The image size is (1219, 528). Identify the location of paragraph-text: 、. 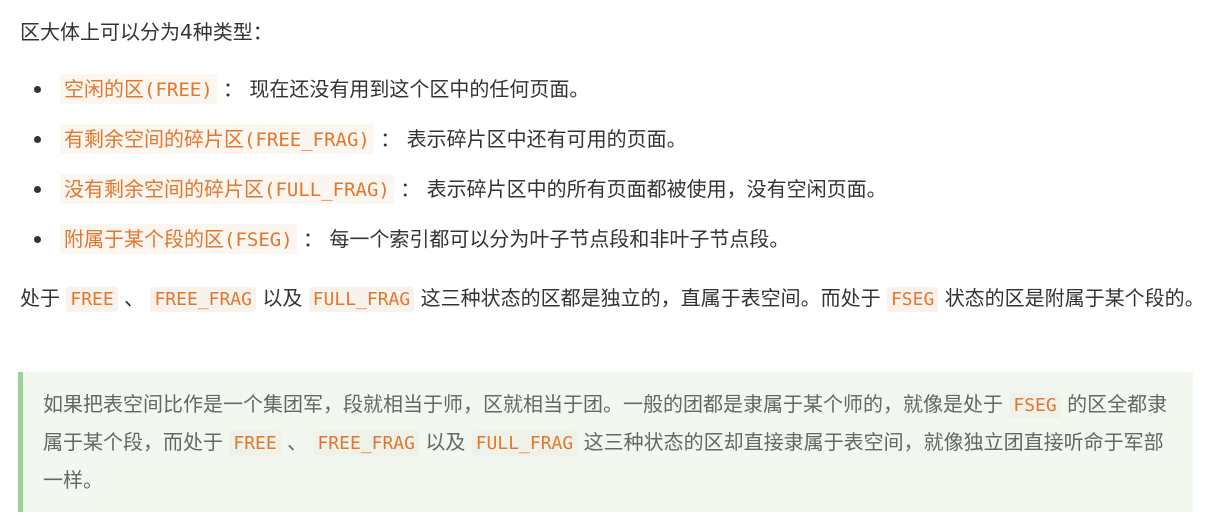
(134, 298).